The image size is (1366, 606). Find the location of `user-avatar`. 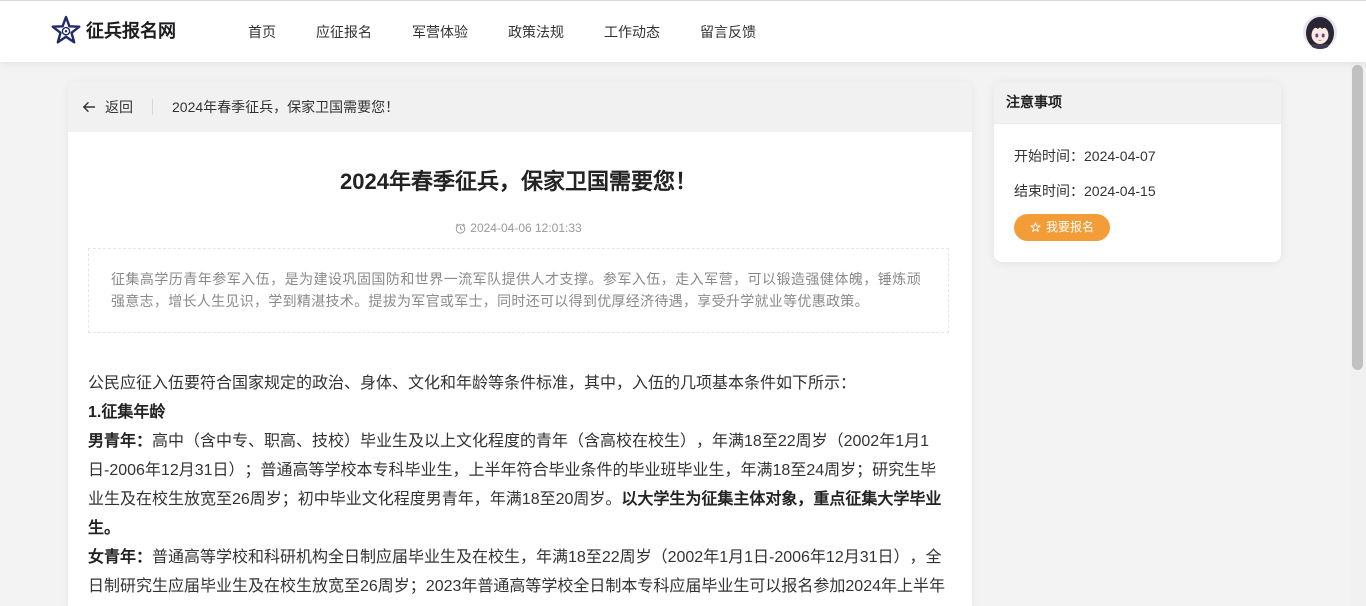

user-avatar is located at coordinates (1320, 32).